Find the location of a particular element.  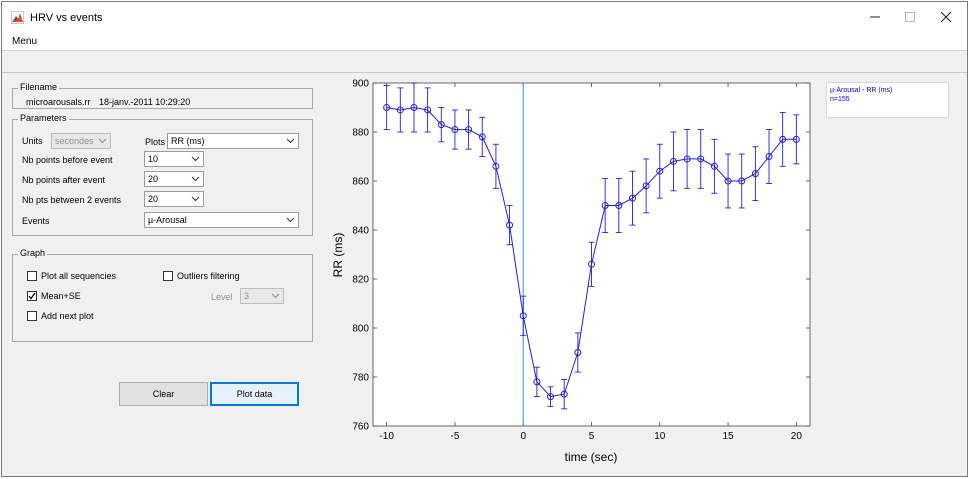

outliers-label: Outliers filtering is located at coordinates (208, 276).